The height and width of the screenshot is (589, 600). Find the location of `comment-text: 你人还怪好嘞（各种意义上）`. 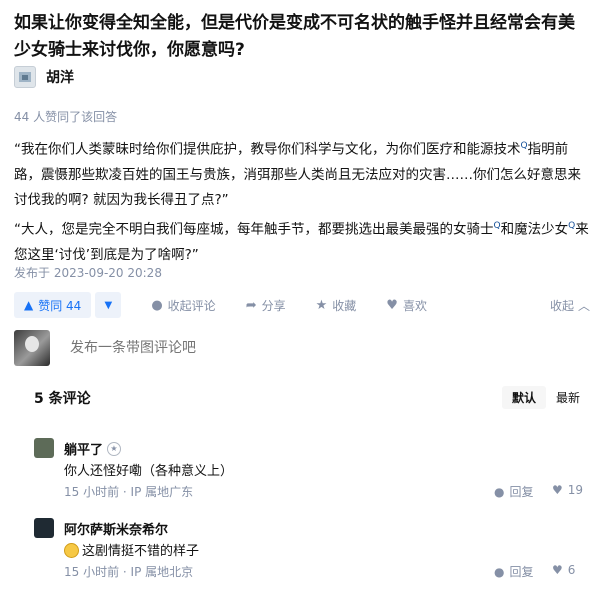

comment-text: 你人还怪好嘞（各种意义上） is located at coordinates (149, 471).